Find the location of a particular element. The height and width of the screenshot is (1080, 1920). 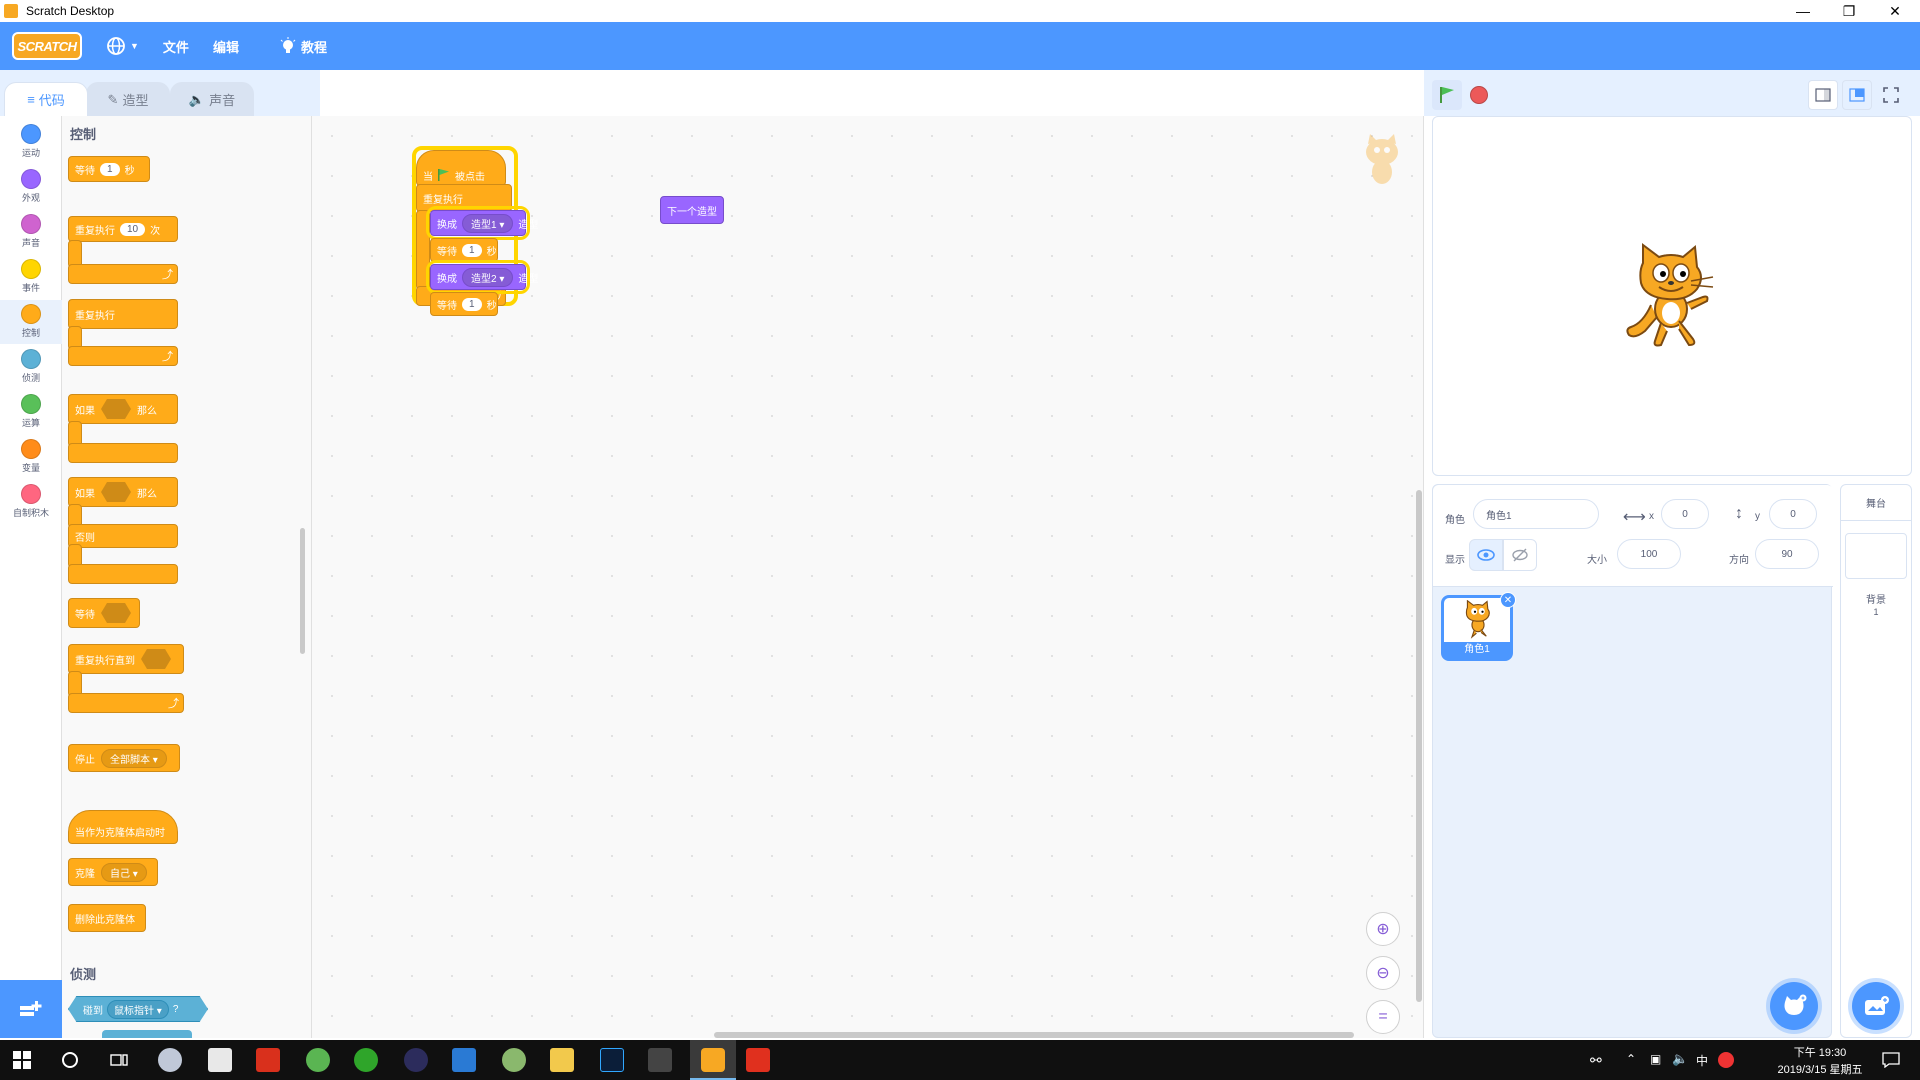

category-variables: 变量 is located at coordinates (31, 457).